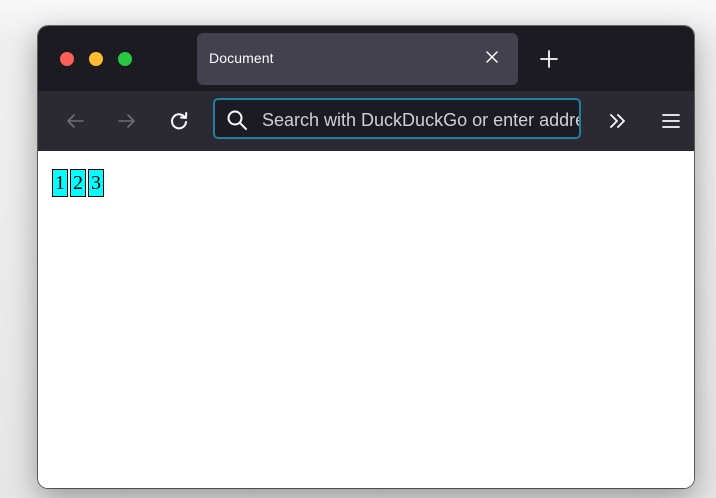  I want to click on forward-arrow-icon, so click(127, 121).